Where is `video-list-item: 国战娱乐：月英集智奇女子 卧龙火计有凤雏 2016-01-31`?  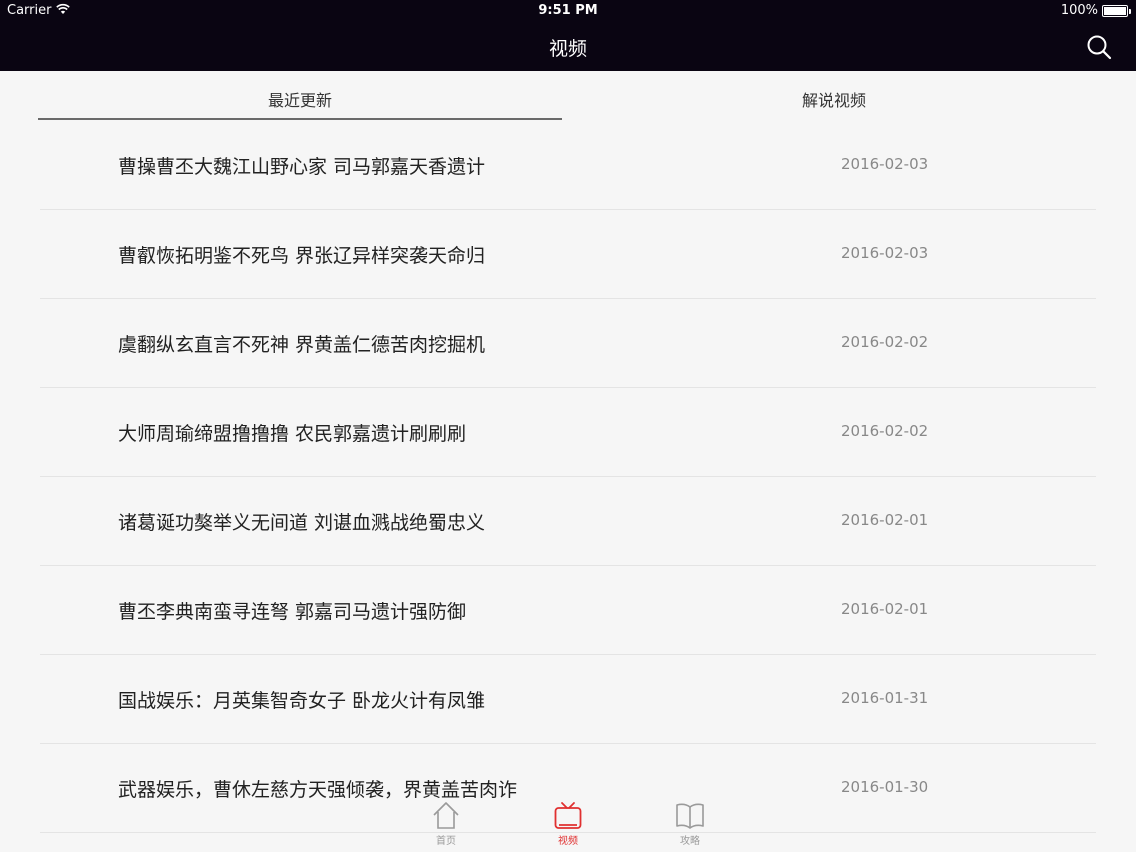
video-list-item: 国战娱乐：月英集智奇女子 卧龙火计有凤雏 2016-01-31 is located at coordinates (568, 699).